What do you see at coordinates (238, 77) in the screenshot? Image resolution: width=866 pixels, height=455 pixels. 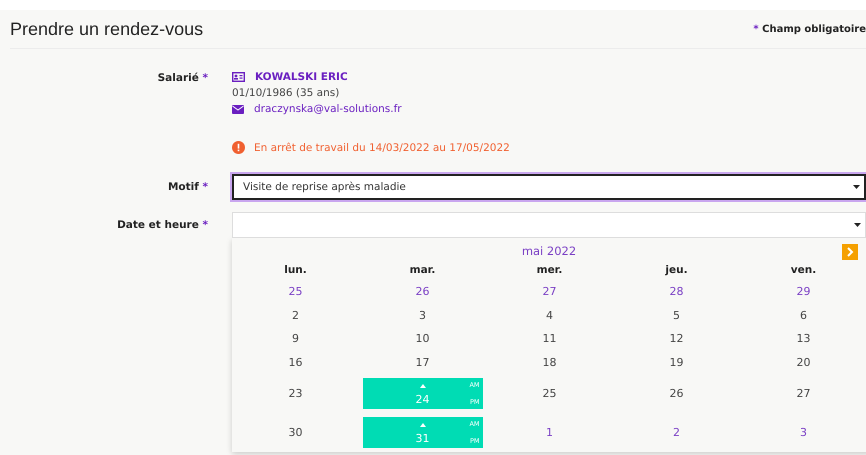 I see `id-card-icon` at bounding box center [238, 77].